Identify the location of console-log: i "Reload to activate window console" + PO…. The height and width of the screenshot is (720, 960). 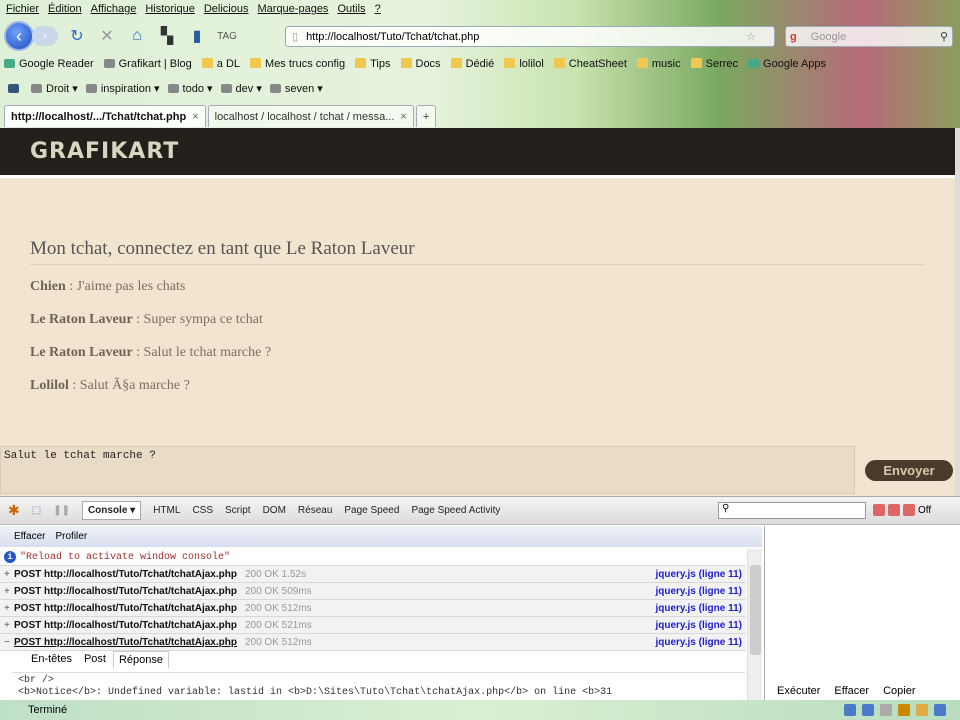
(373, 600).